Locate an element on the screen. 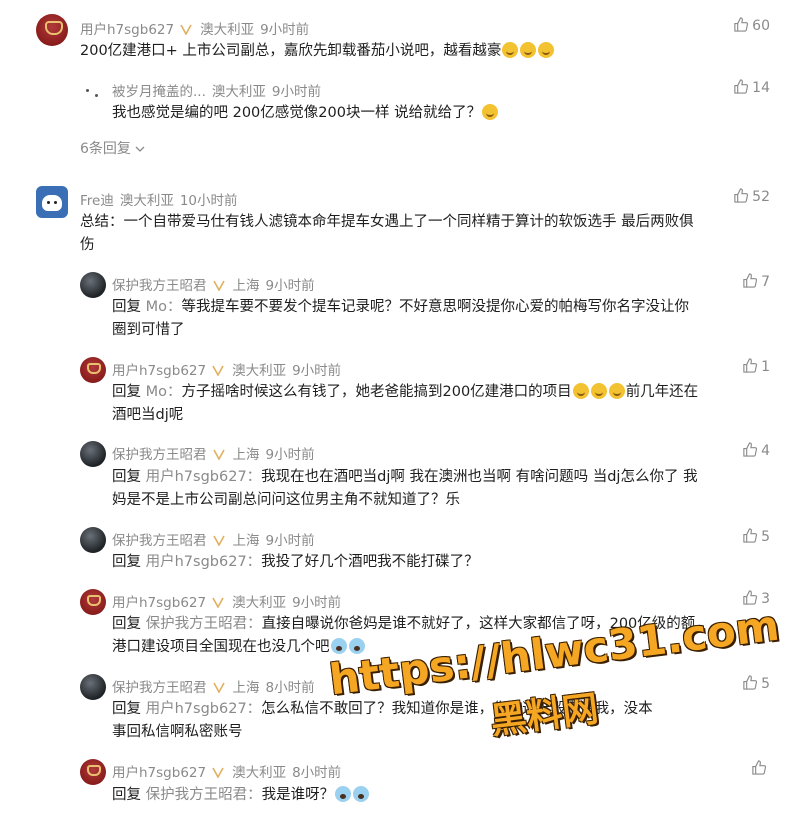 The image size is (800, 813). like-count: 4 is located at coordinates (765, 451).